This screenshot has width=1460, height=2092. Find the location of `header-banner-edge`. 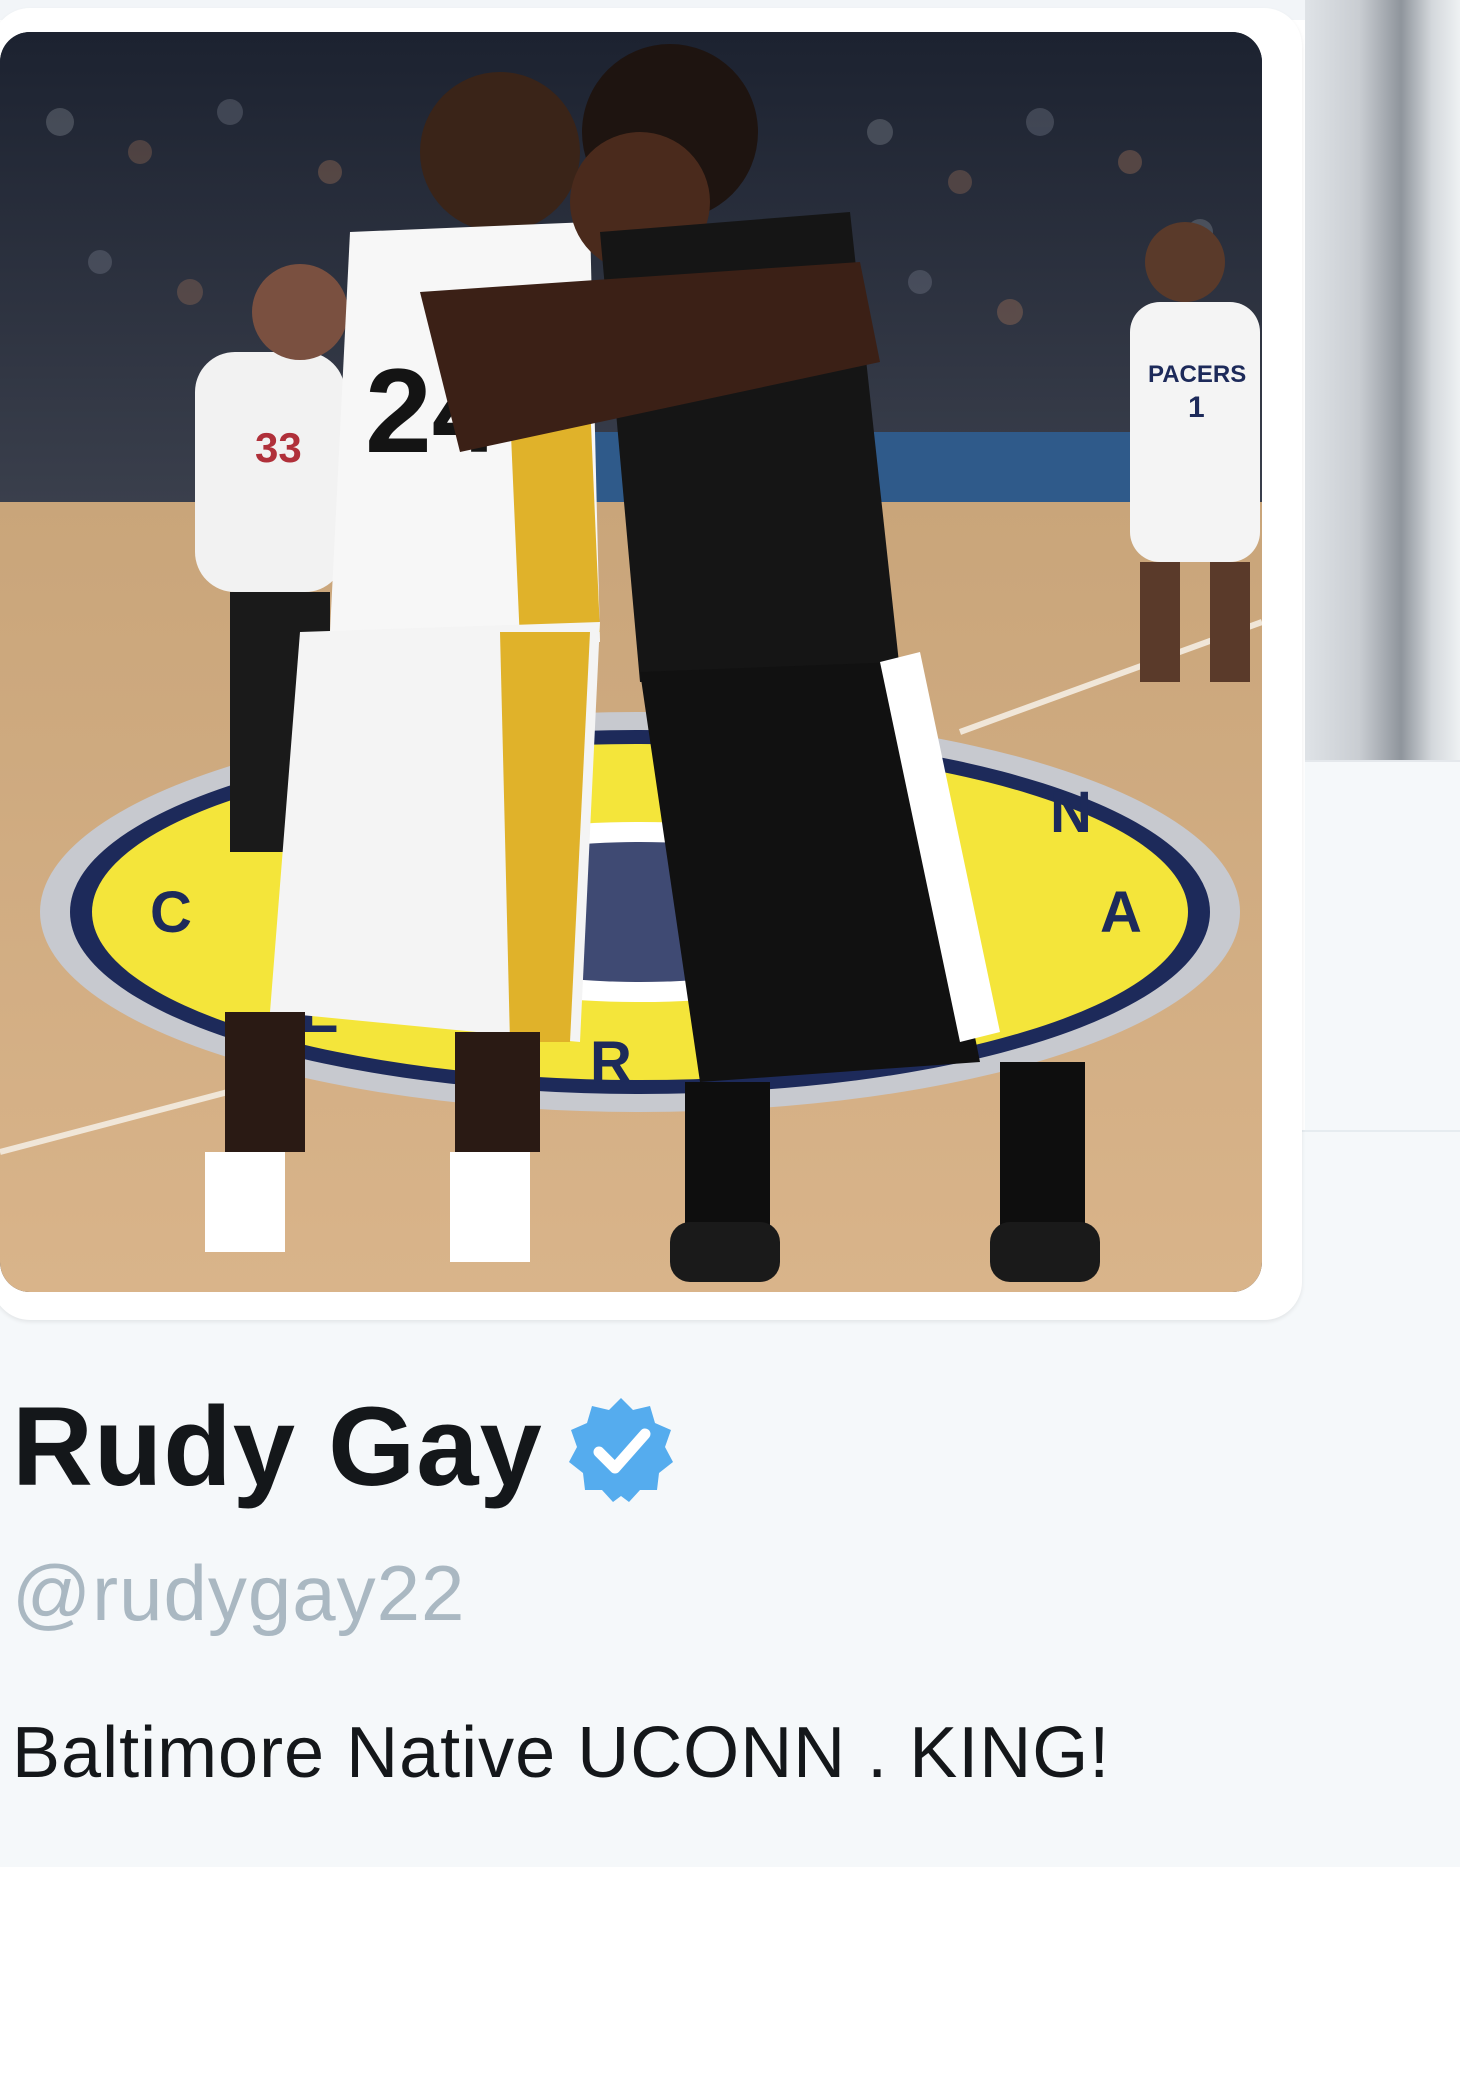

header-banner-edge is located at coordinates (1382, 380).